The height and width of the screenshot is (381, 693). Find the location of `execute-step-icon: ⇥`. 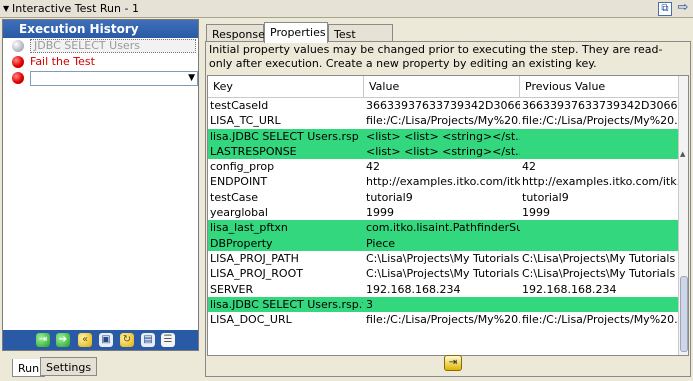

execute-step-icon: ⇥ is located at coordinates (43, 340).